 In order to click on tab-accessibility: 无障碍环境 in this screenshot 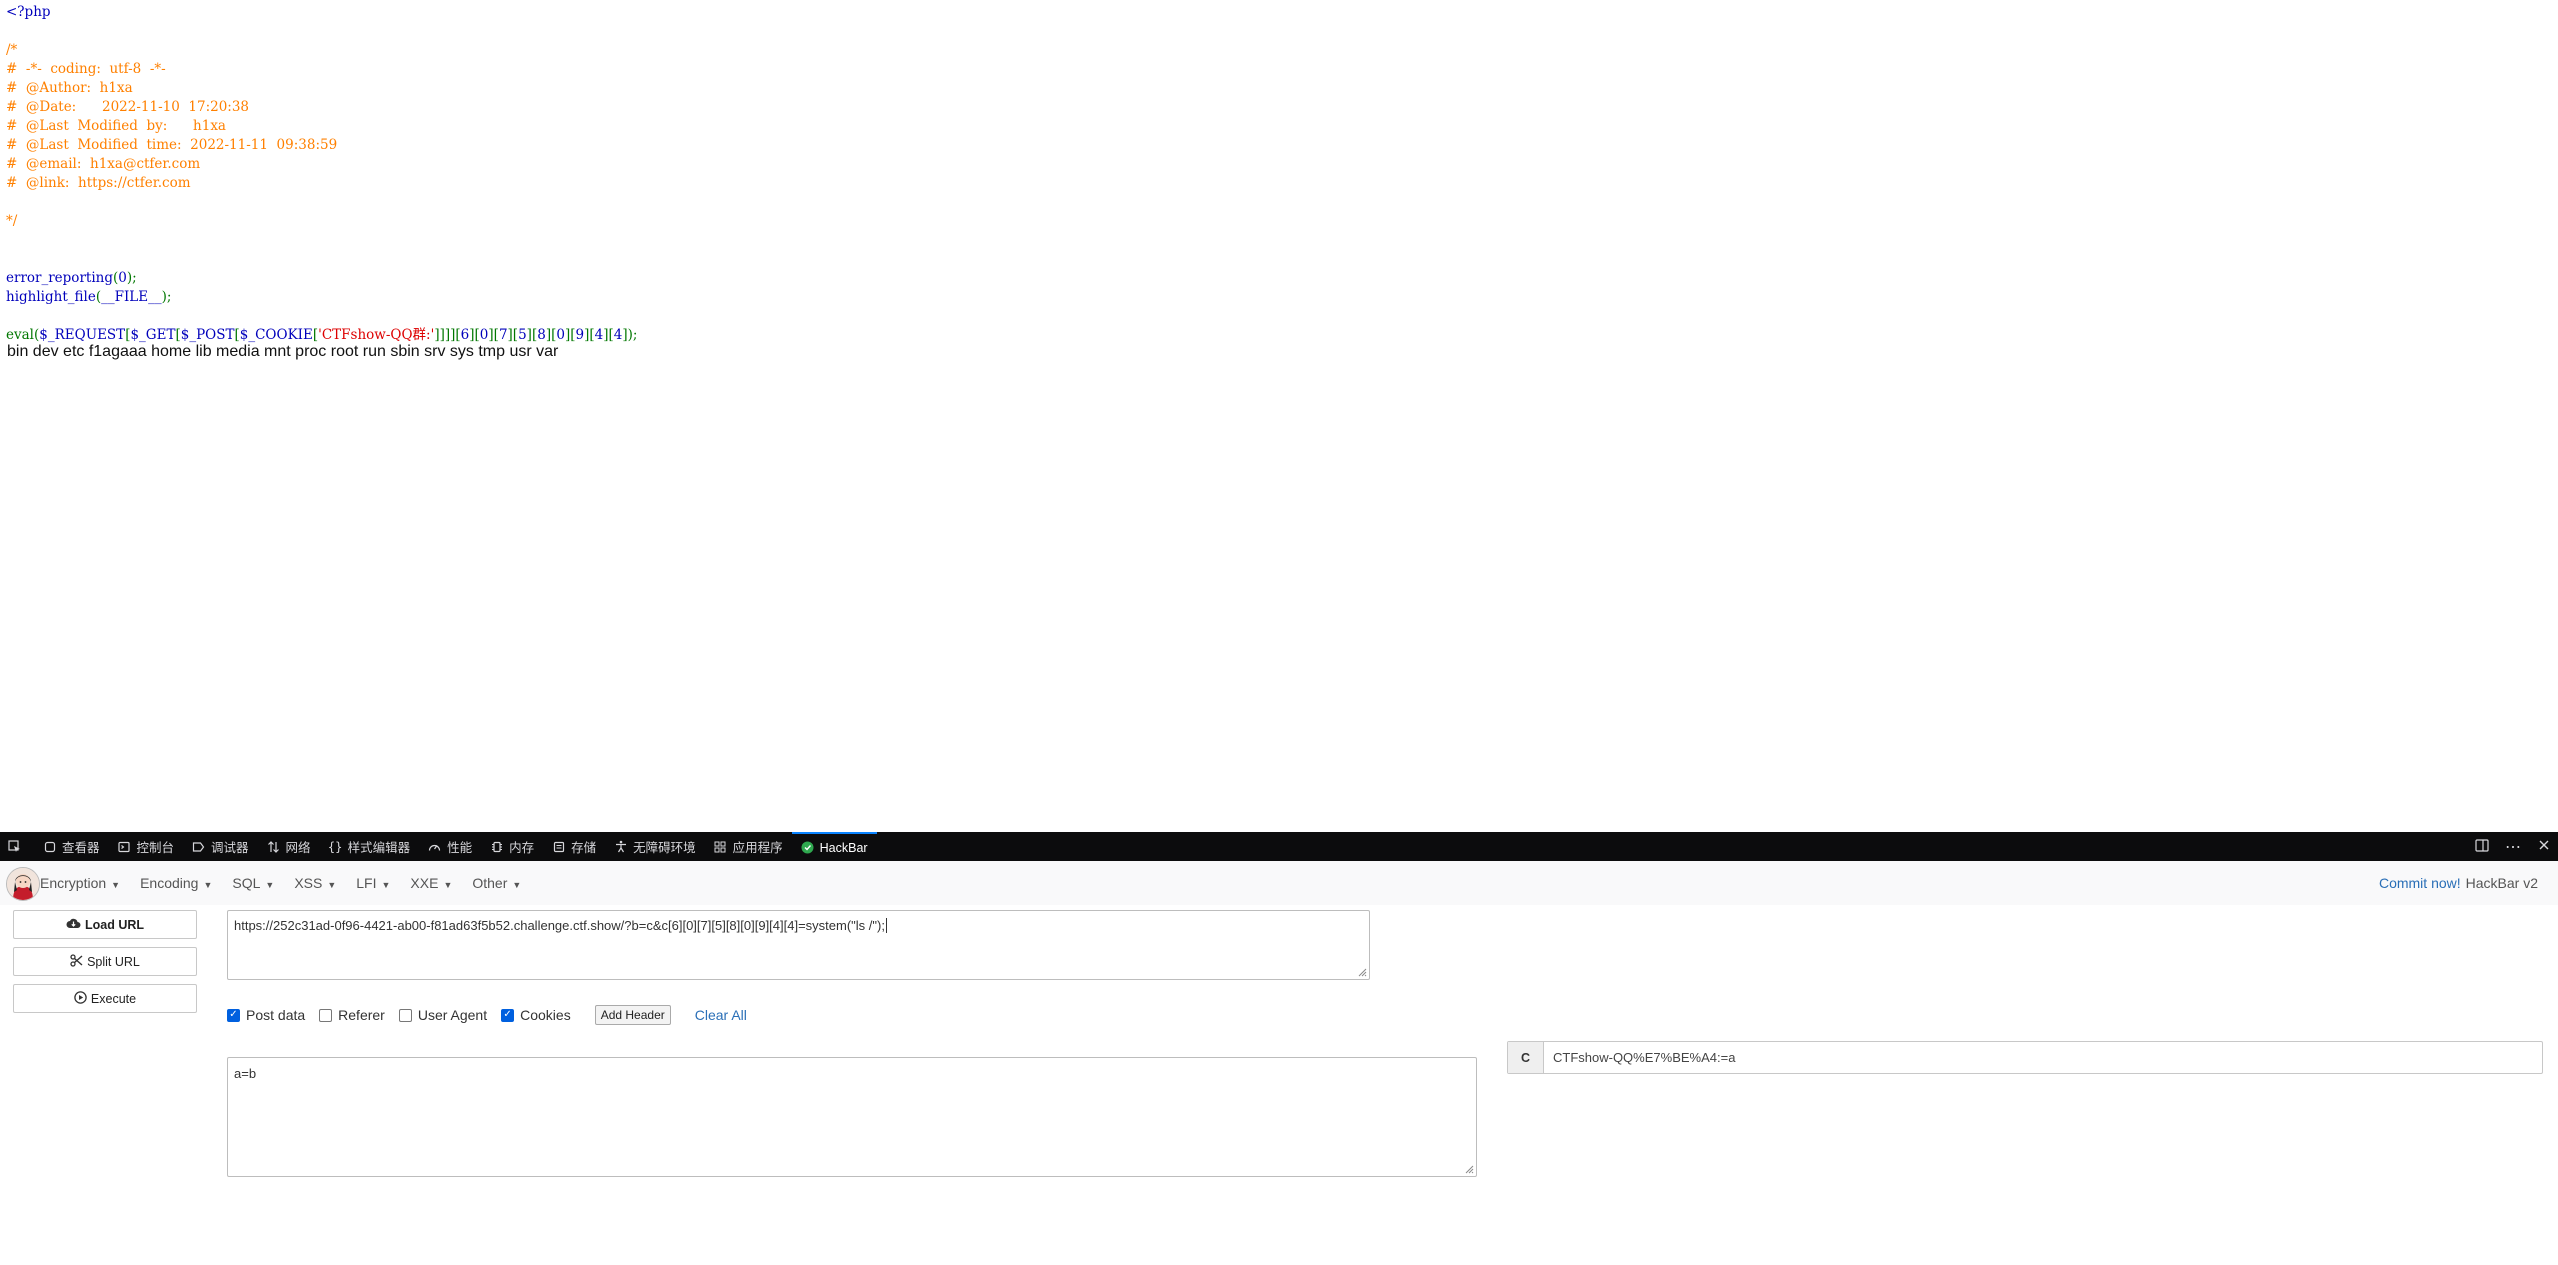, I will do `click(655, 846)`.